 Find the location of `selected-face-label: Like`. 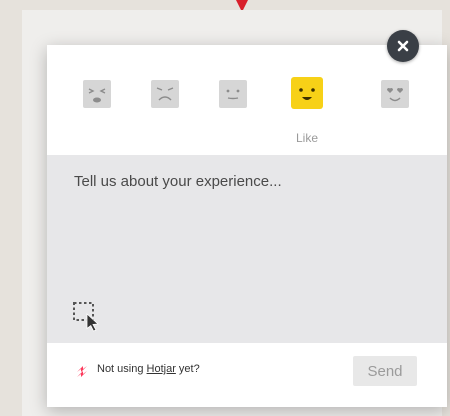

selected-face-label: Like is located at coordinates (306, 138).